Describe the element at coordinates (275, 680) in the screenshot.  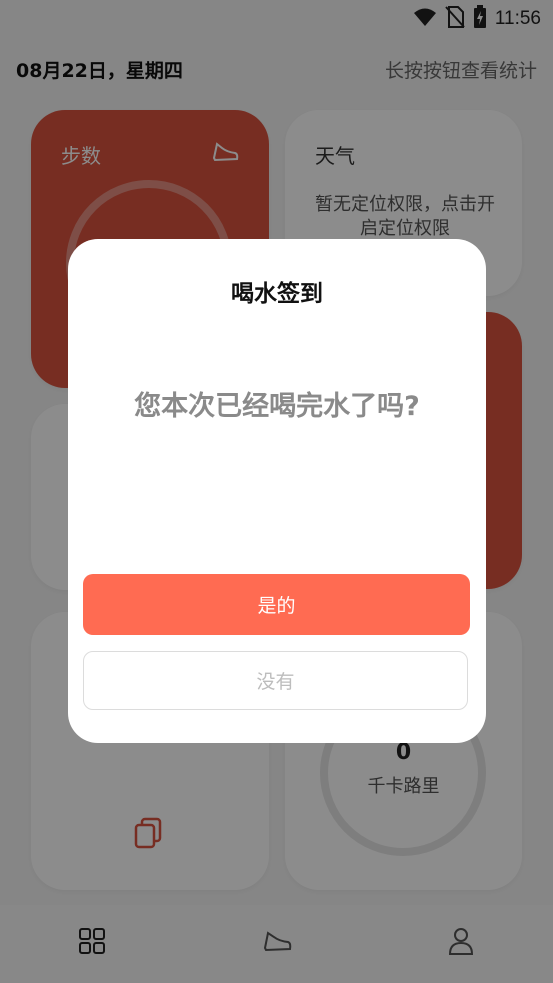
I see `no-button: 没有` at that location.